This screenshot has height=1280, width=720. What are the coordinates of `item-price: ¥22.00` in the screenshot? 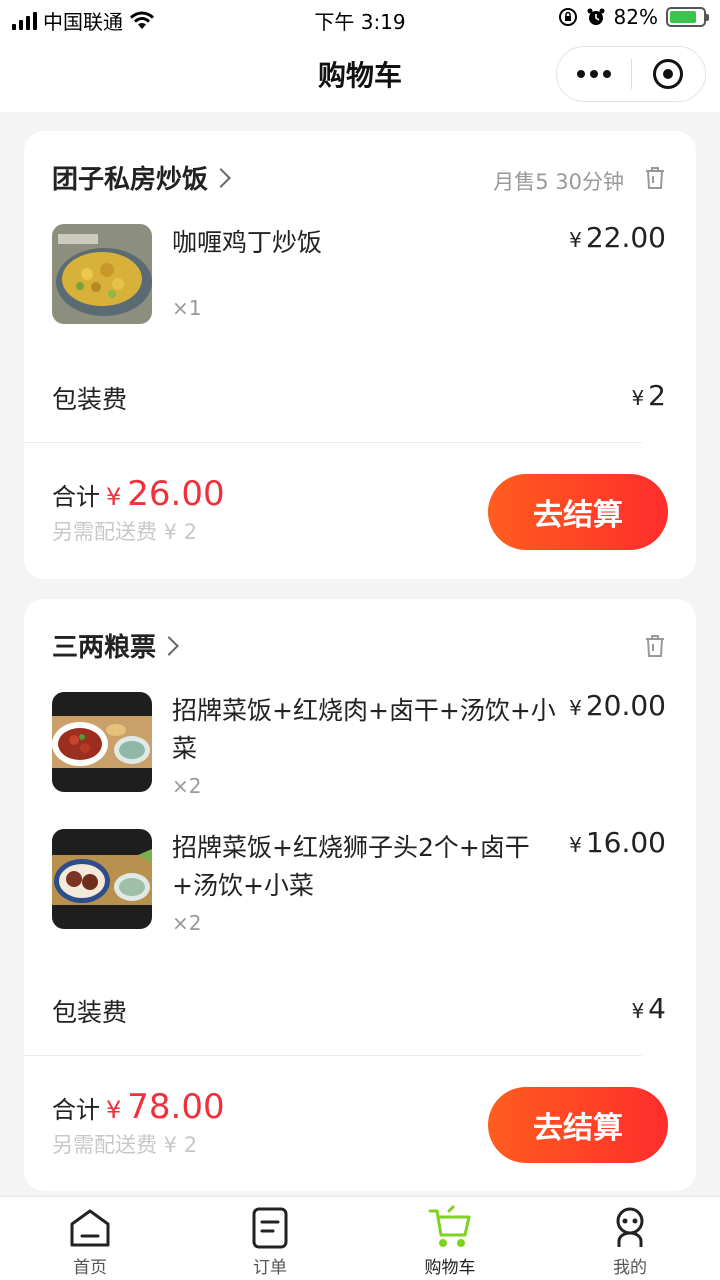 It's located at (617, 237).